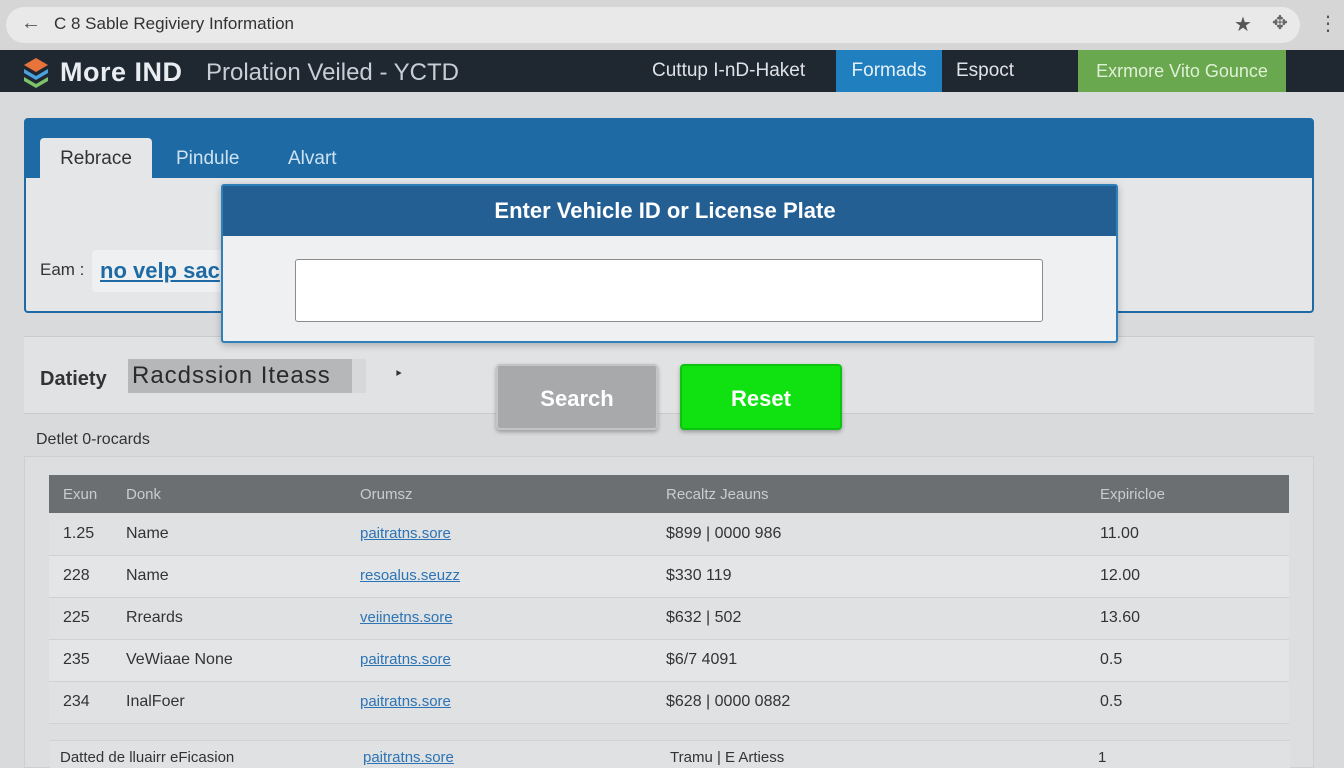 The width and height of the screenshot is (1344, 768). I want to click on cell-amount: $6/7 4091, so click(882, 660).